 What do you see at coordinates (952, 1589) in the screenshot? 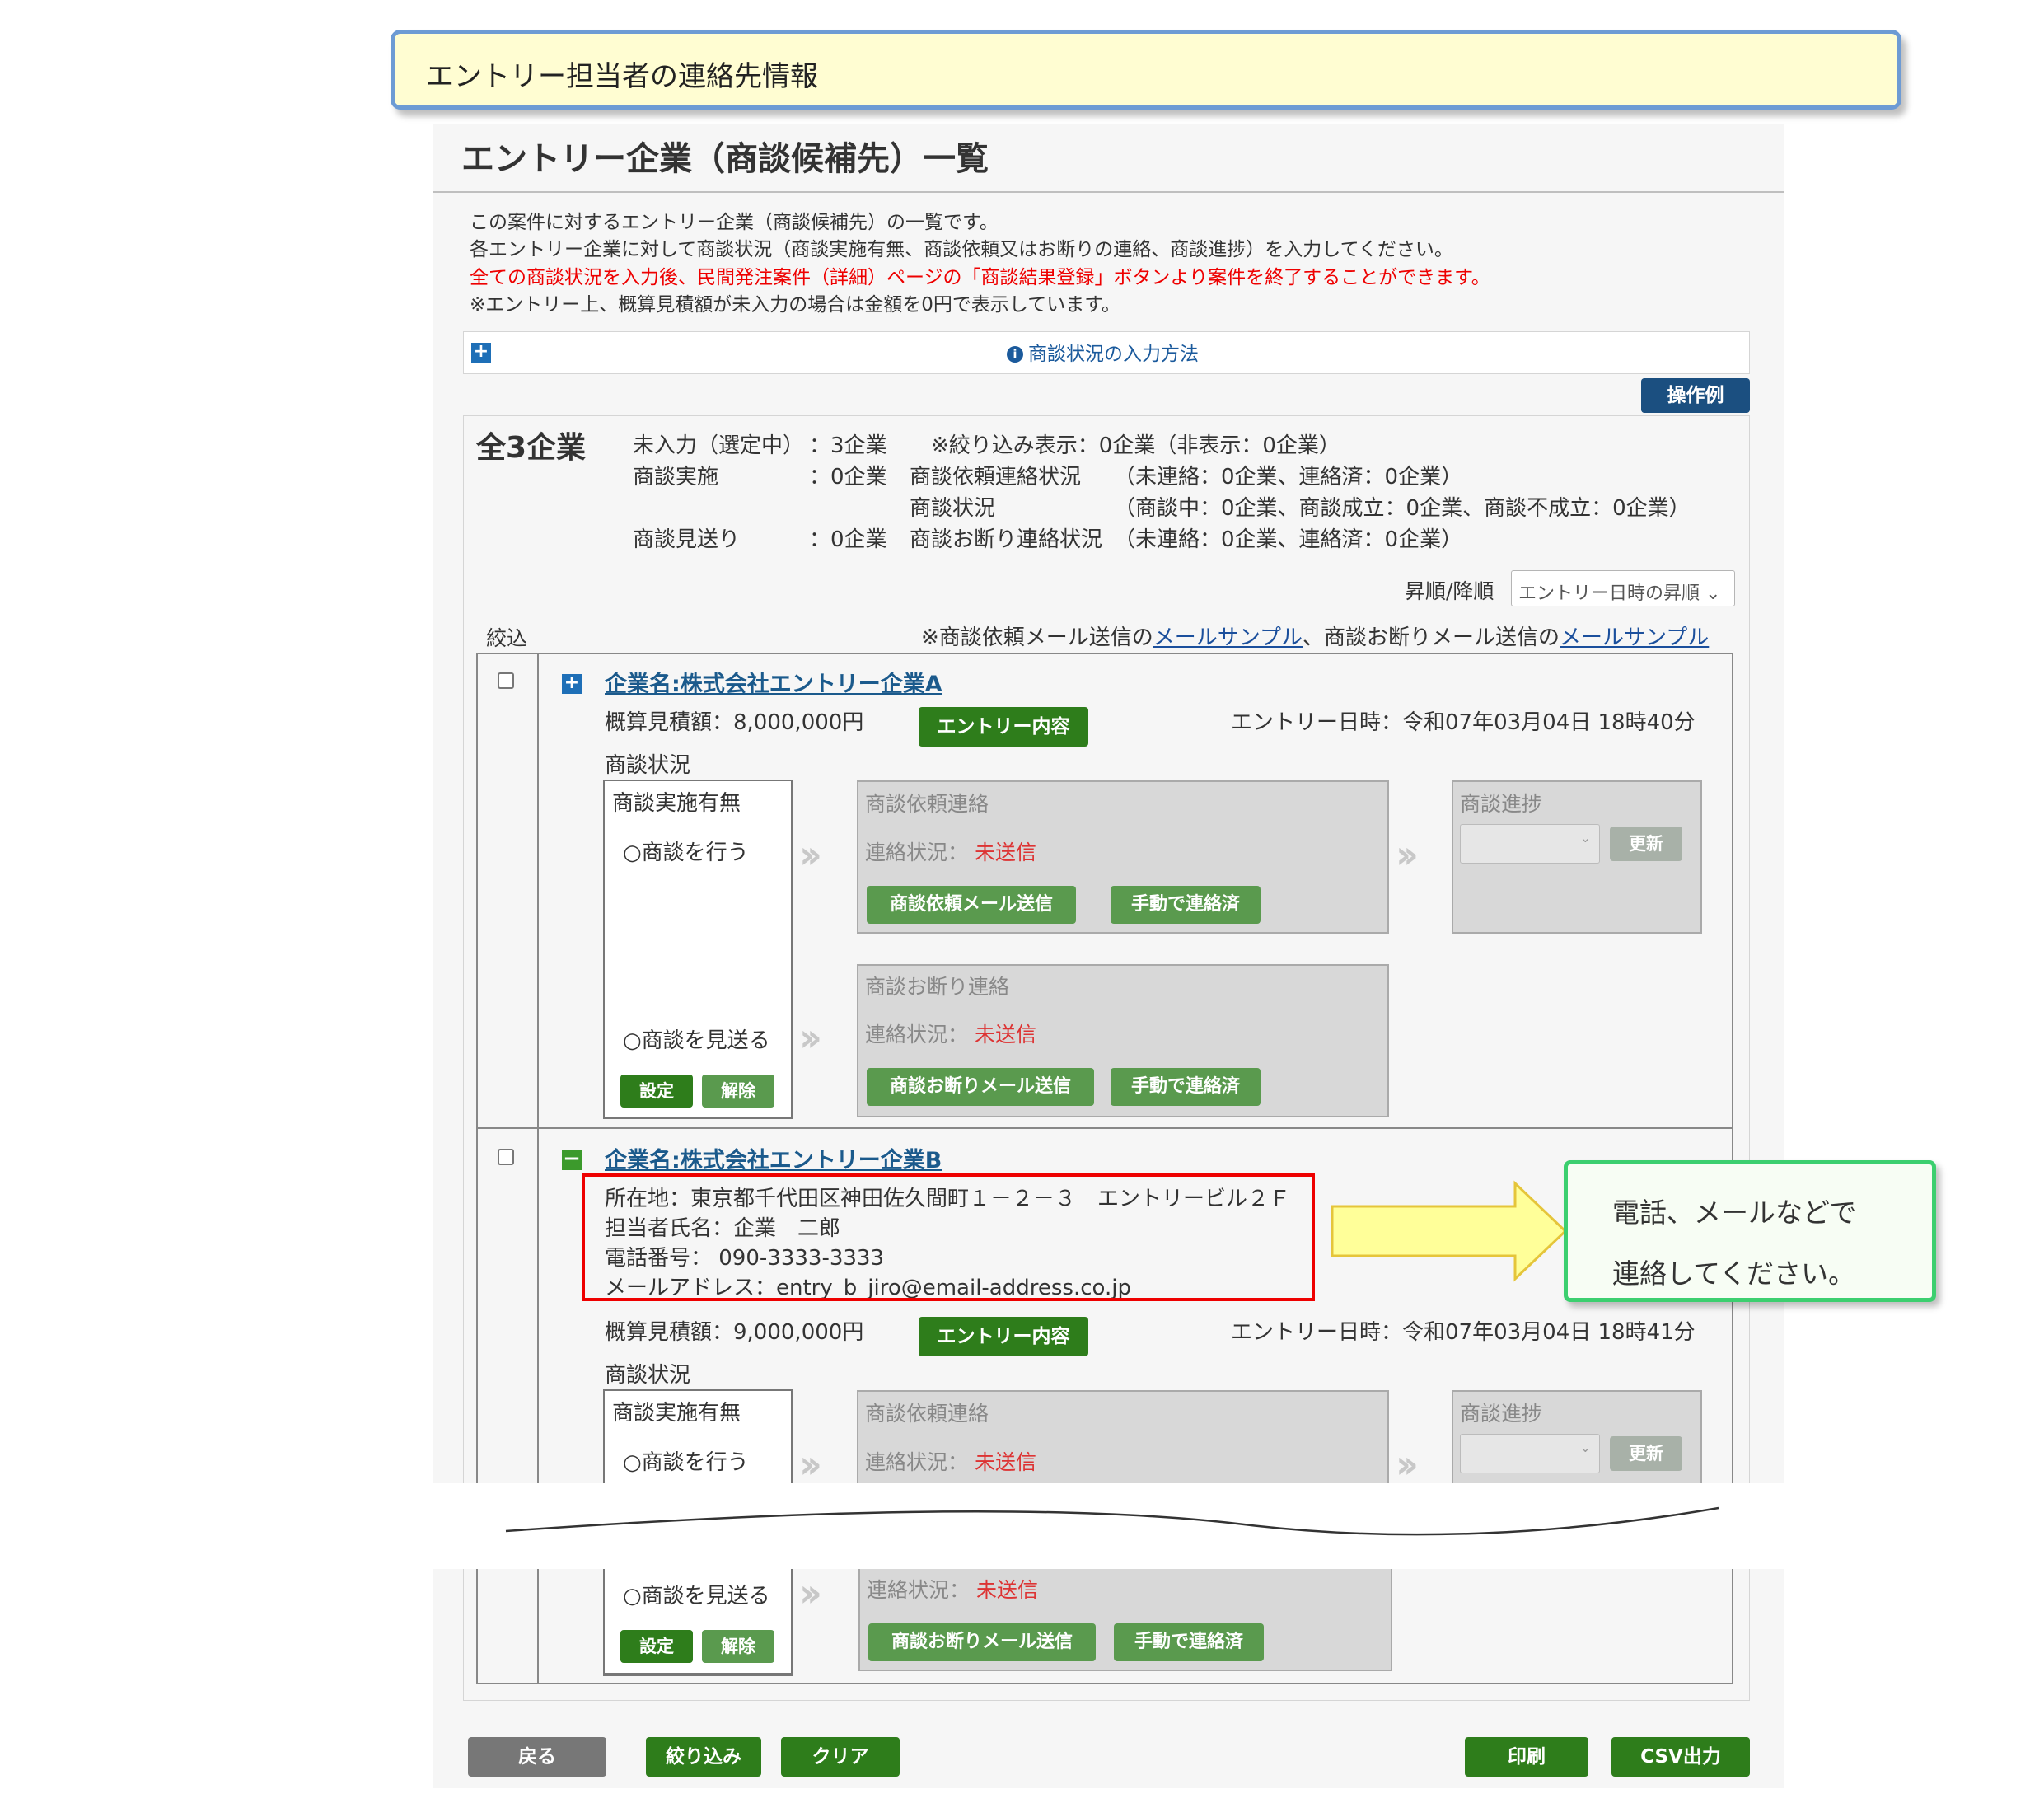
I see `decline-status-b: 連絡状況： 未送信` at bounding box center [952, 1589].